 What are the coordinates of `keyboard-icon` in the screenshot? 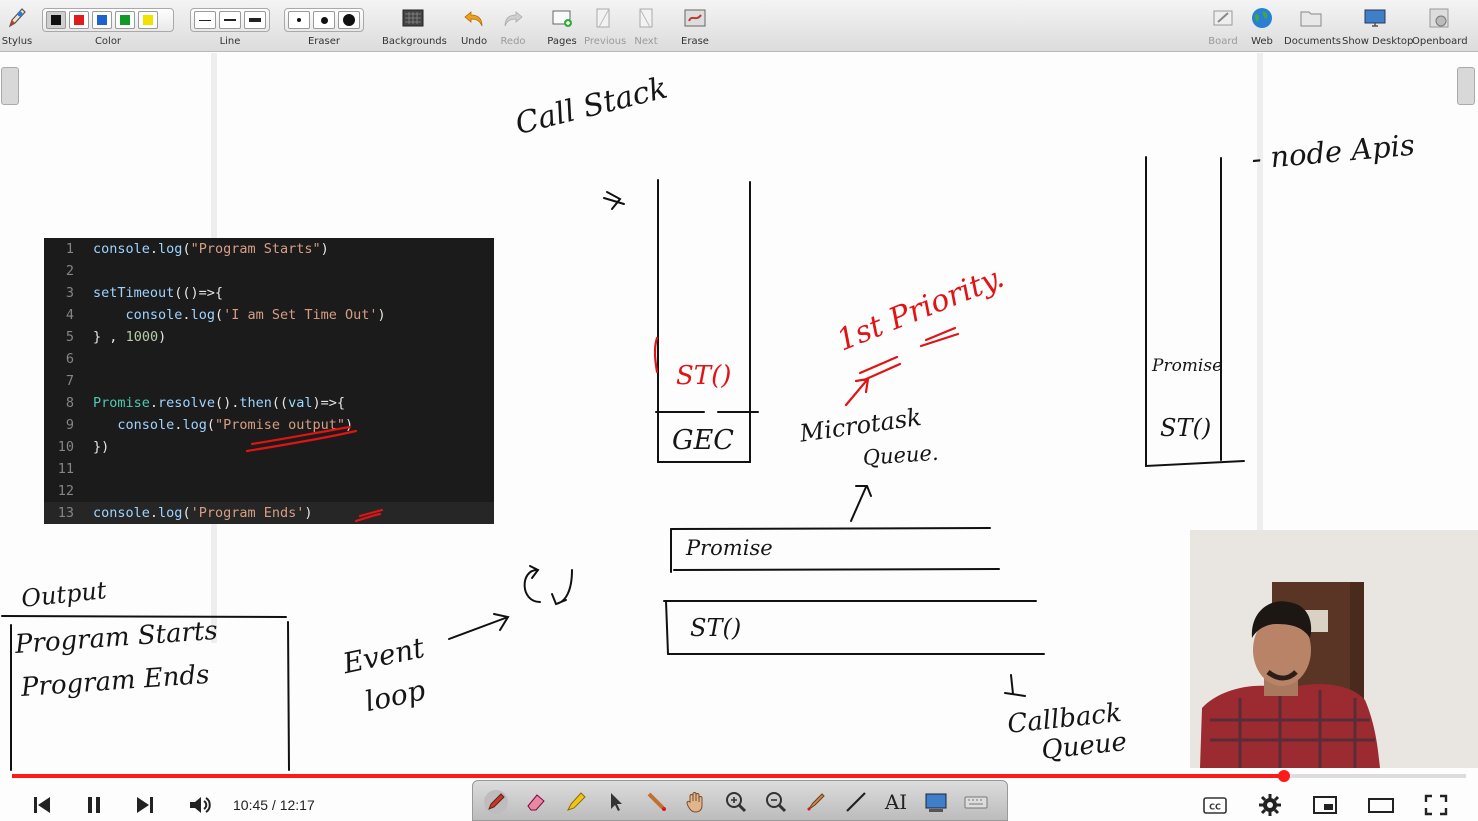 It's located at (976, 802).